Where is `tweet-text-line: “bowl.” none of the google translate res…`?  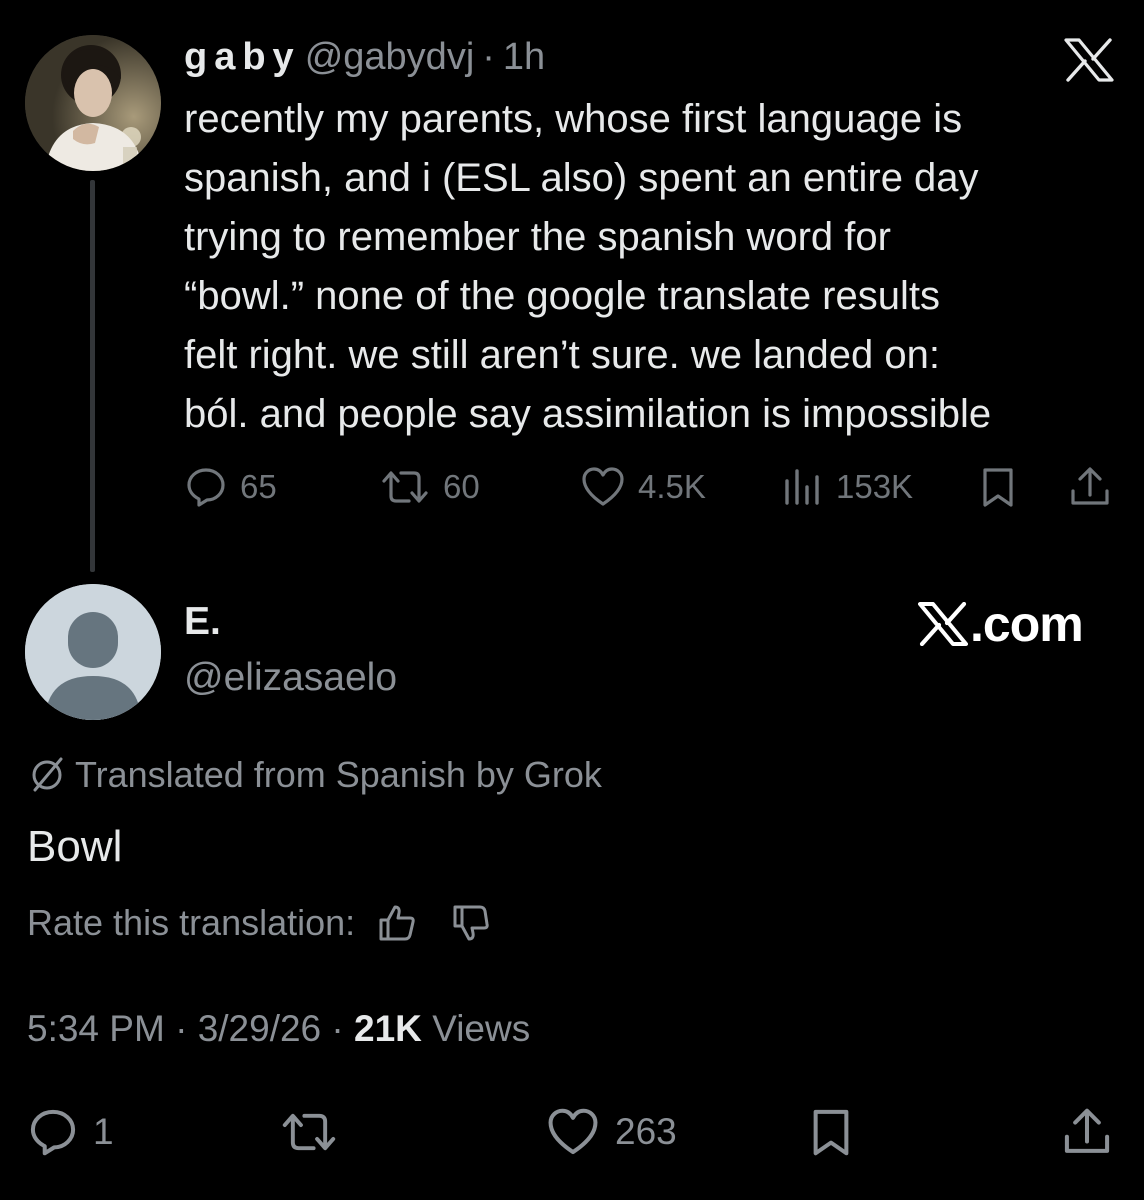 tweet-text-line: “bowl.” none of the google translate res… is located at coordinates (562, 296).